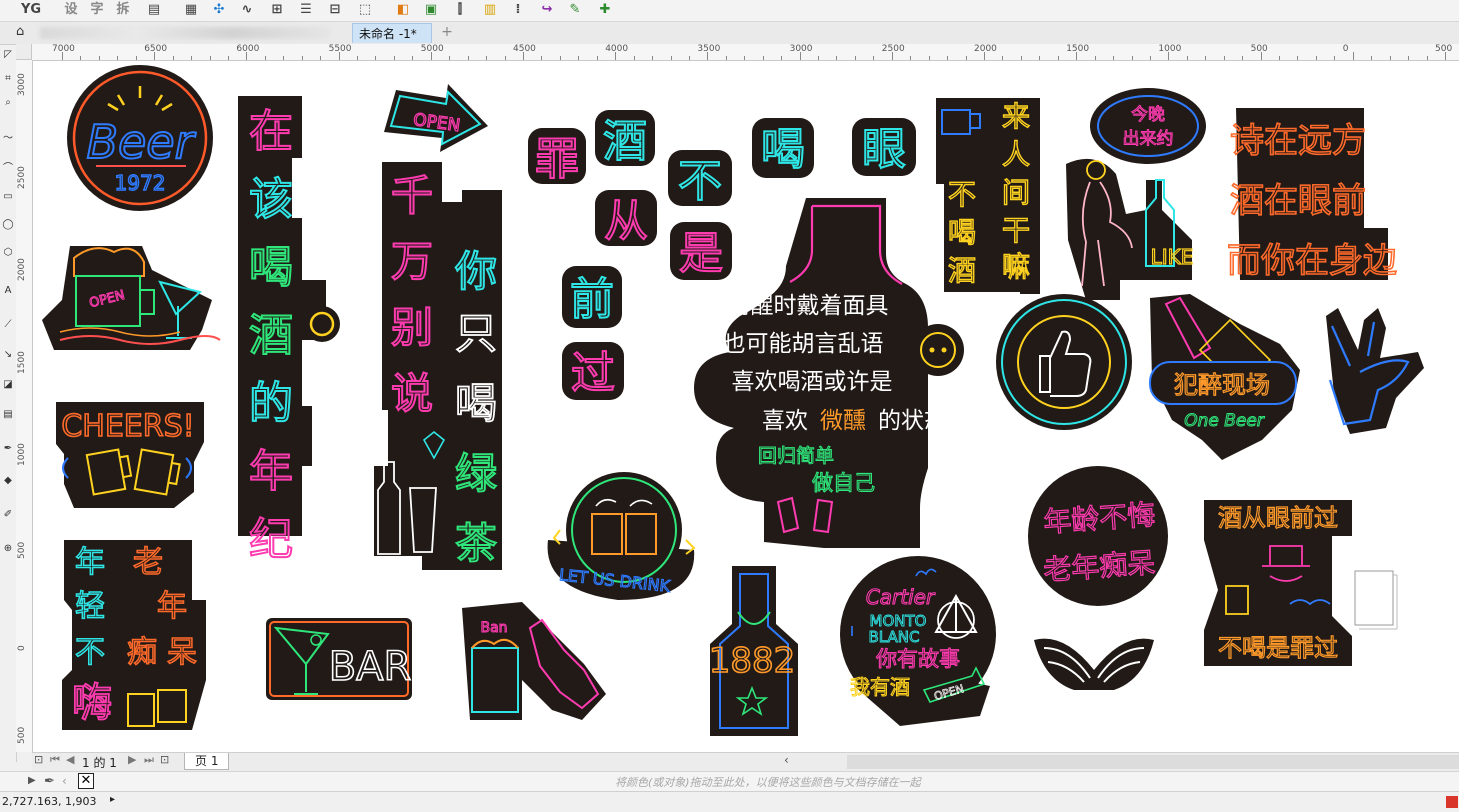 The width and height of the screenshot is (1459, 812). What do you see at coordinates (277, 10) in the screenshot?
I see `grid-icon: ⊞` at bounding box center [277, 10].